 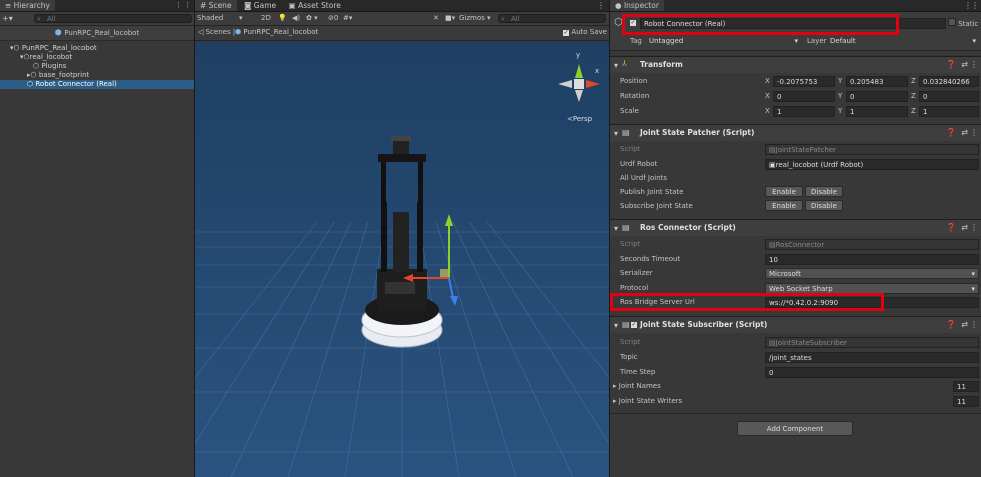 I want to click on position-label: Position, so click(x=634, y=81).